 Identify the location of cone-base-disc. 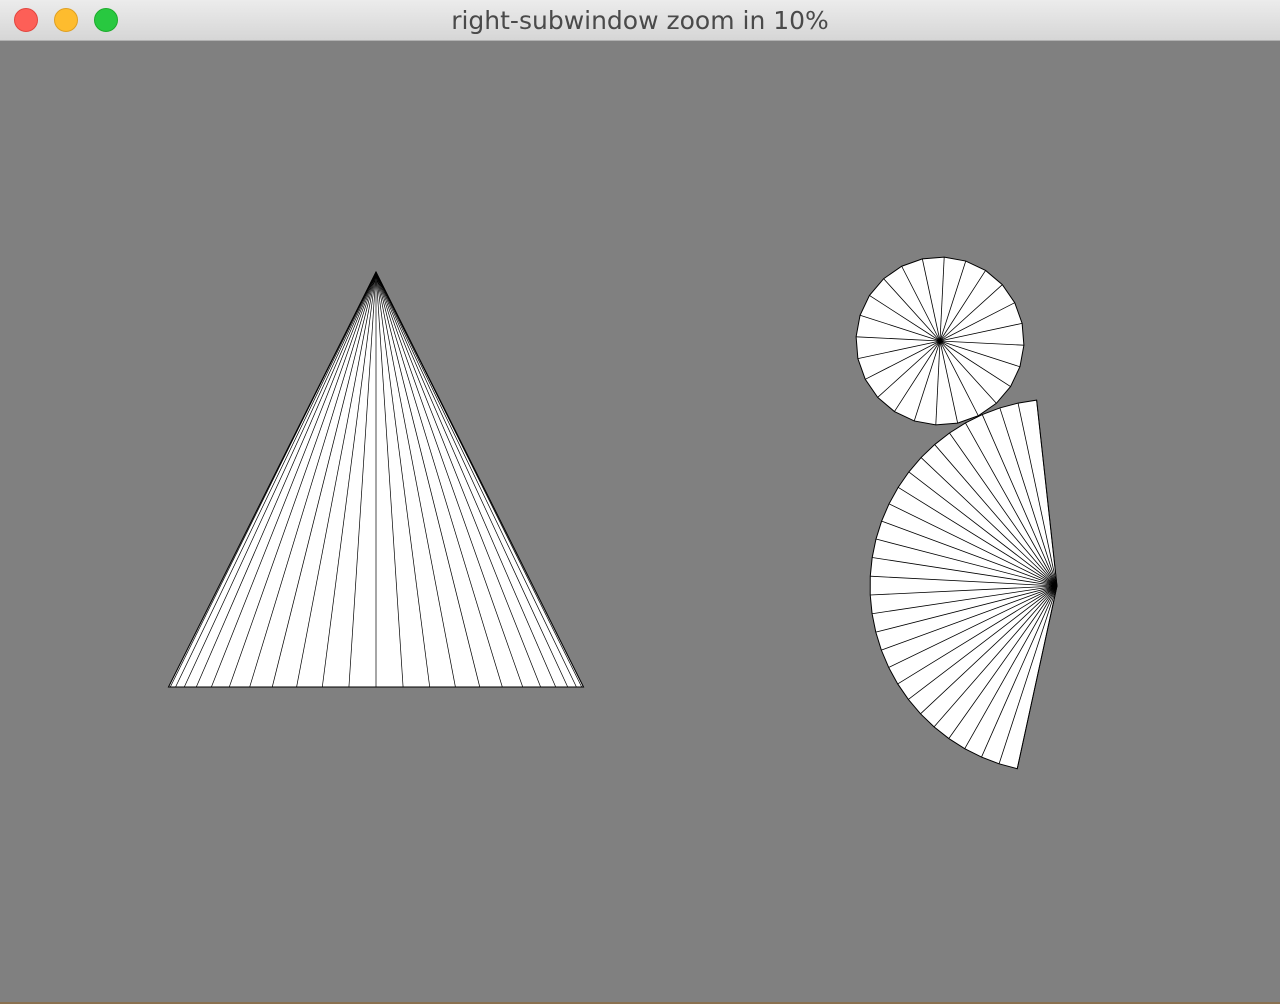
(940, 341).